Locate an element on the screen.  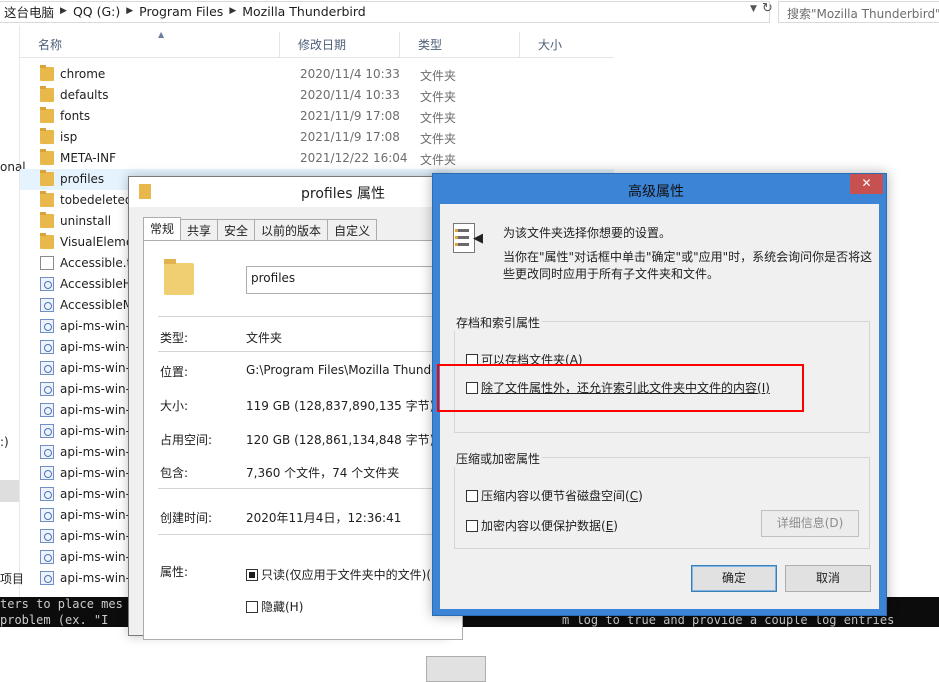
disk-usage-value: 120 GB (128,861,134,848 字节) is located at coordinates (340, 440).